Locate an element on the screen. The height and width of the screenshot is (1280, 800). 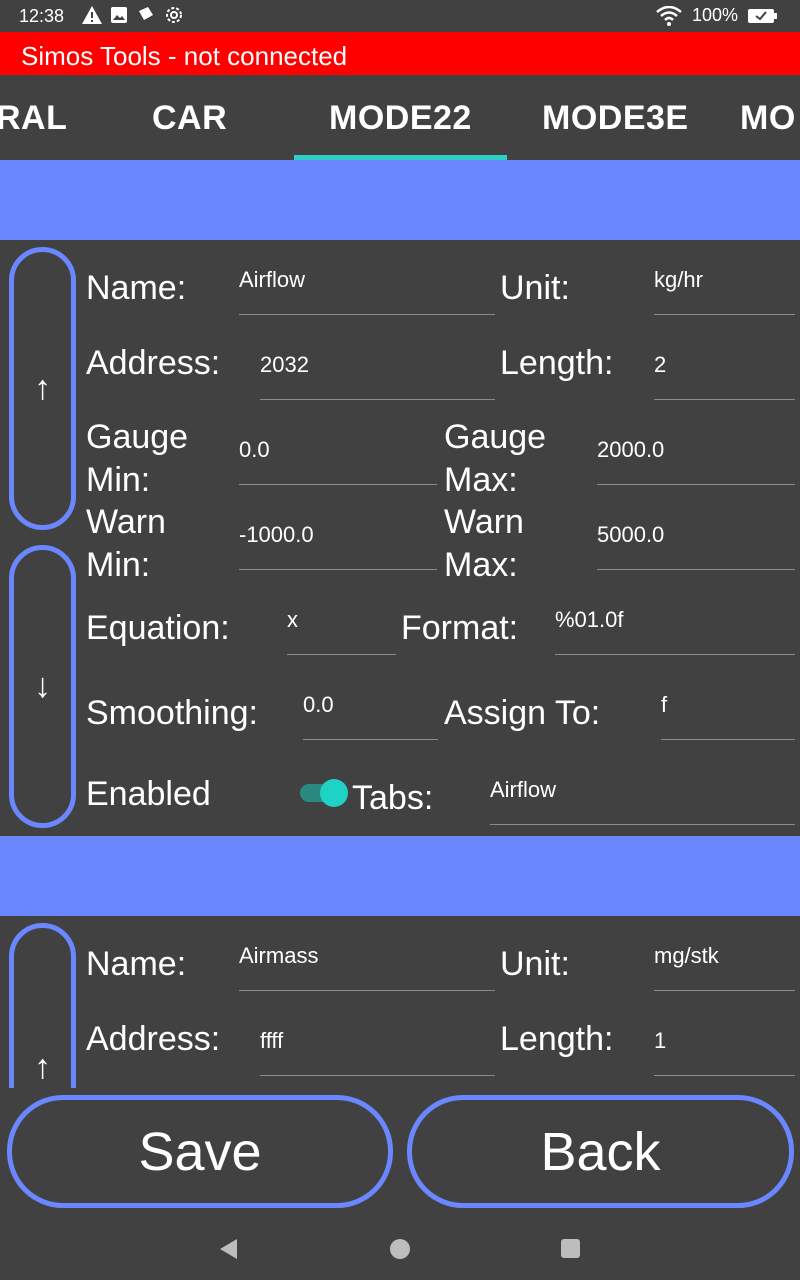
unit-field: kg/hr is located at coordinates (724, 280).